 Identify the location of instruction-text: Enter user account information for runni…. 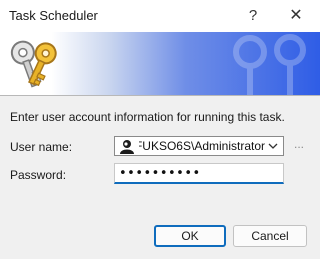
(147, 117).